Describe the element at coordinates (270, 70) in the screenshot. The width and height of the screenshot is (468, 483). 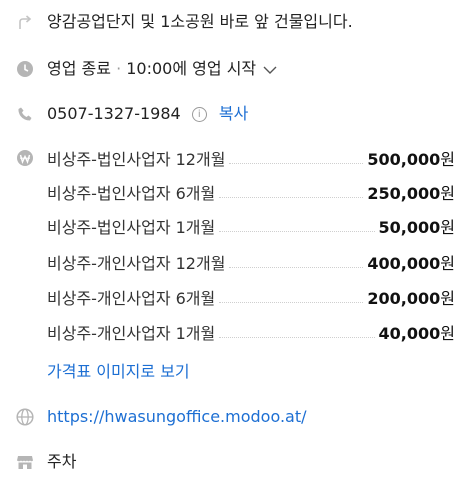
I see `chevron-down-icon` at that location.